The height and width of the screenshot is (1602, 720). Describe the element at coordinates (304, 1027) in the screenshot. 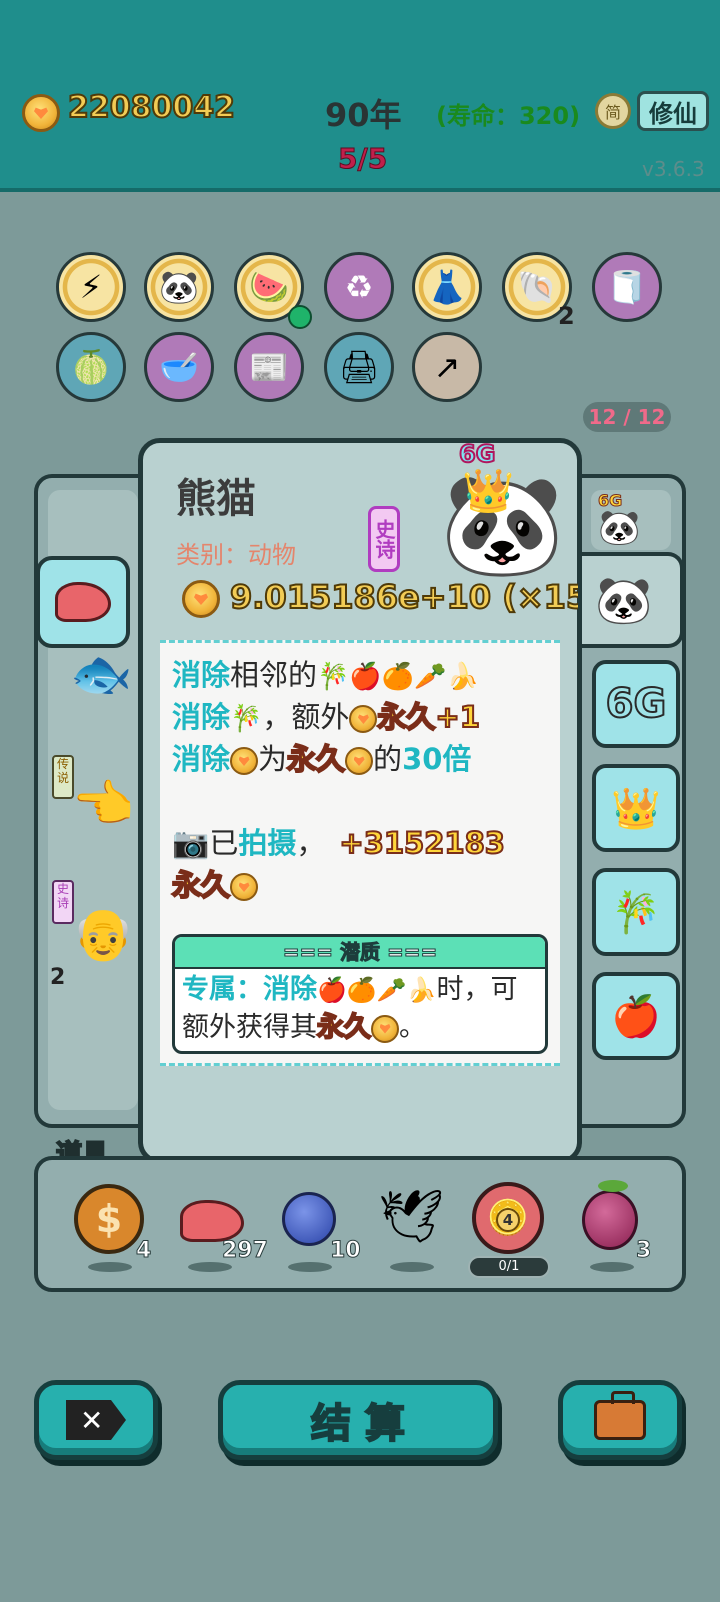

I see `potential-line-2: 额外获得其永久。` at that location.